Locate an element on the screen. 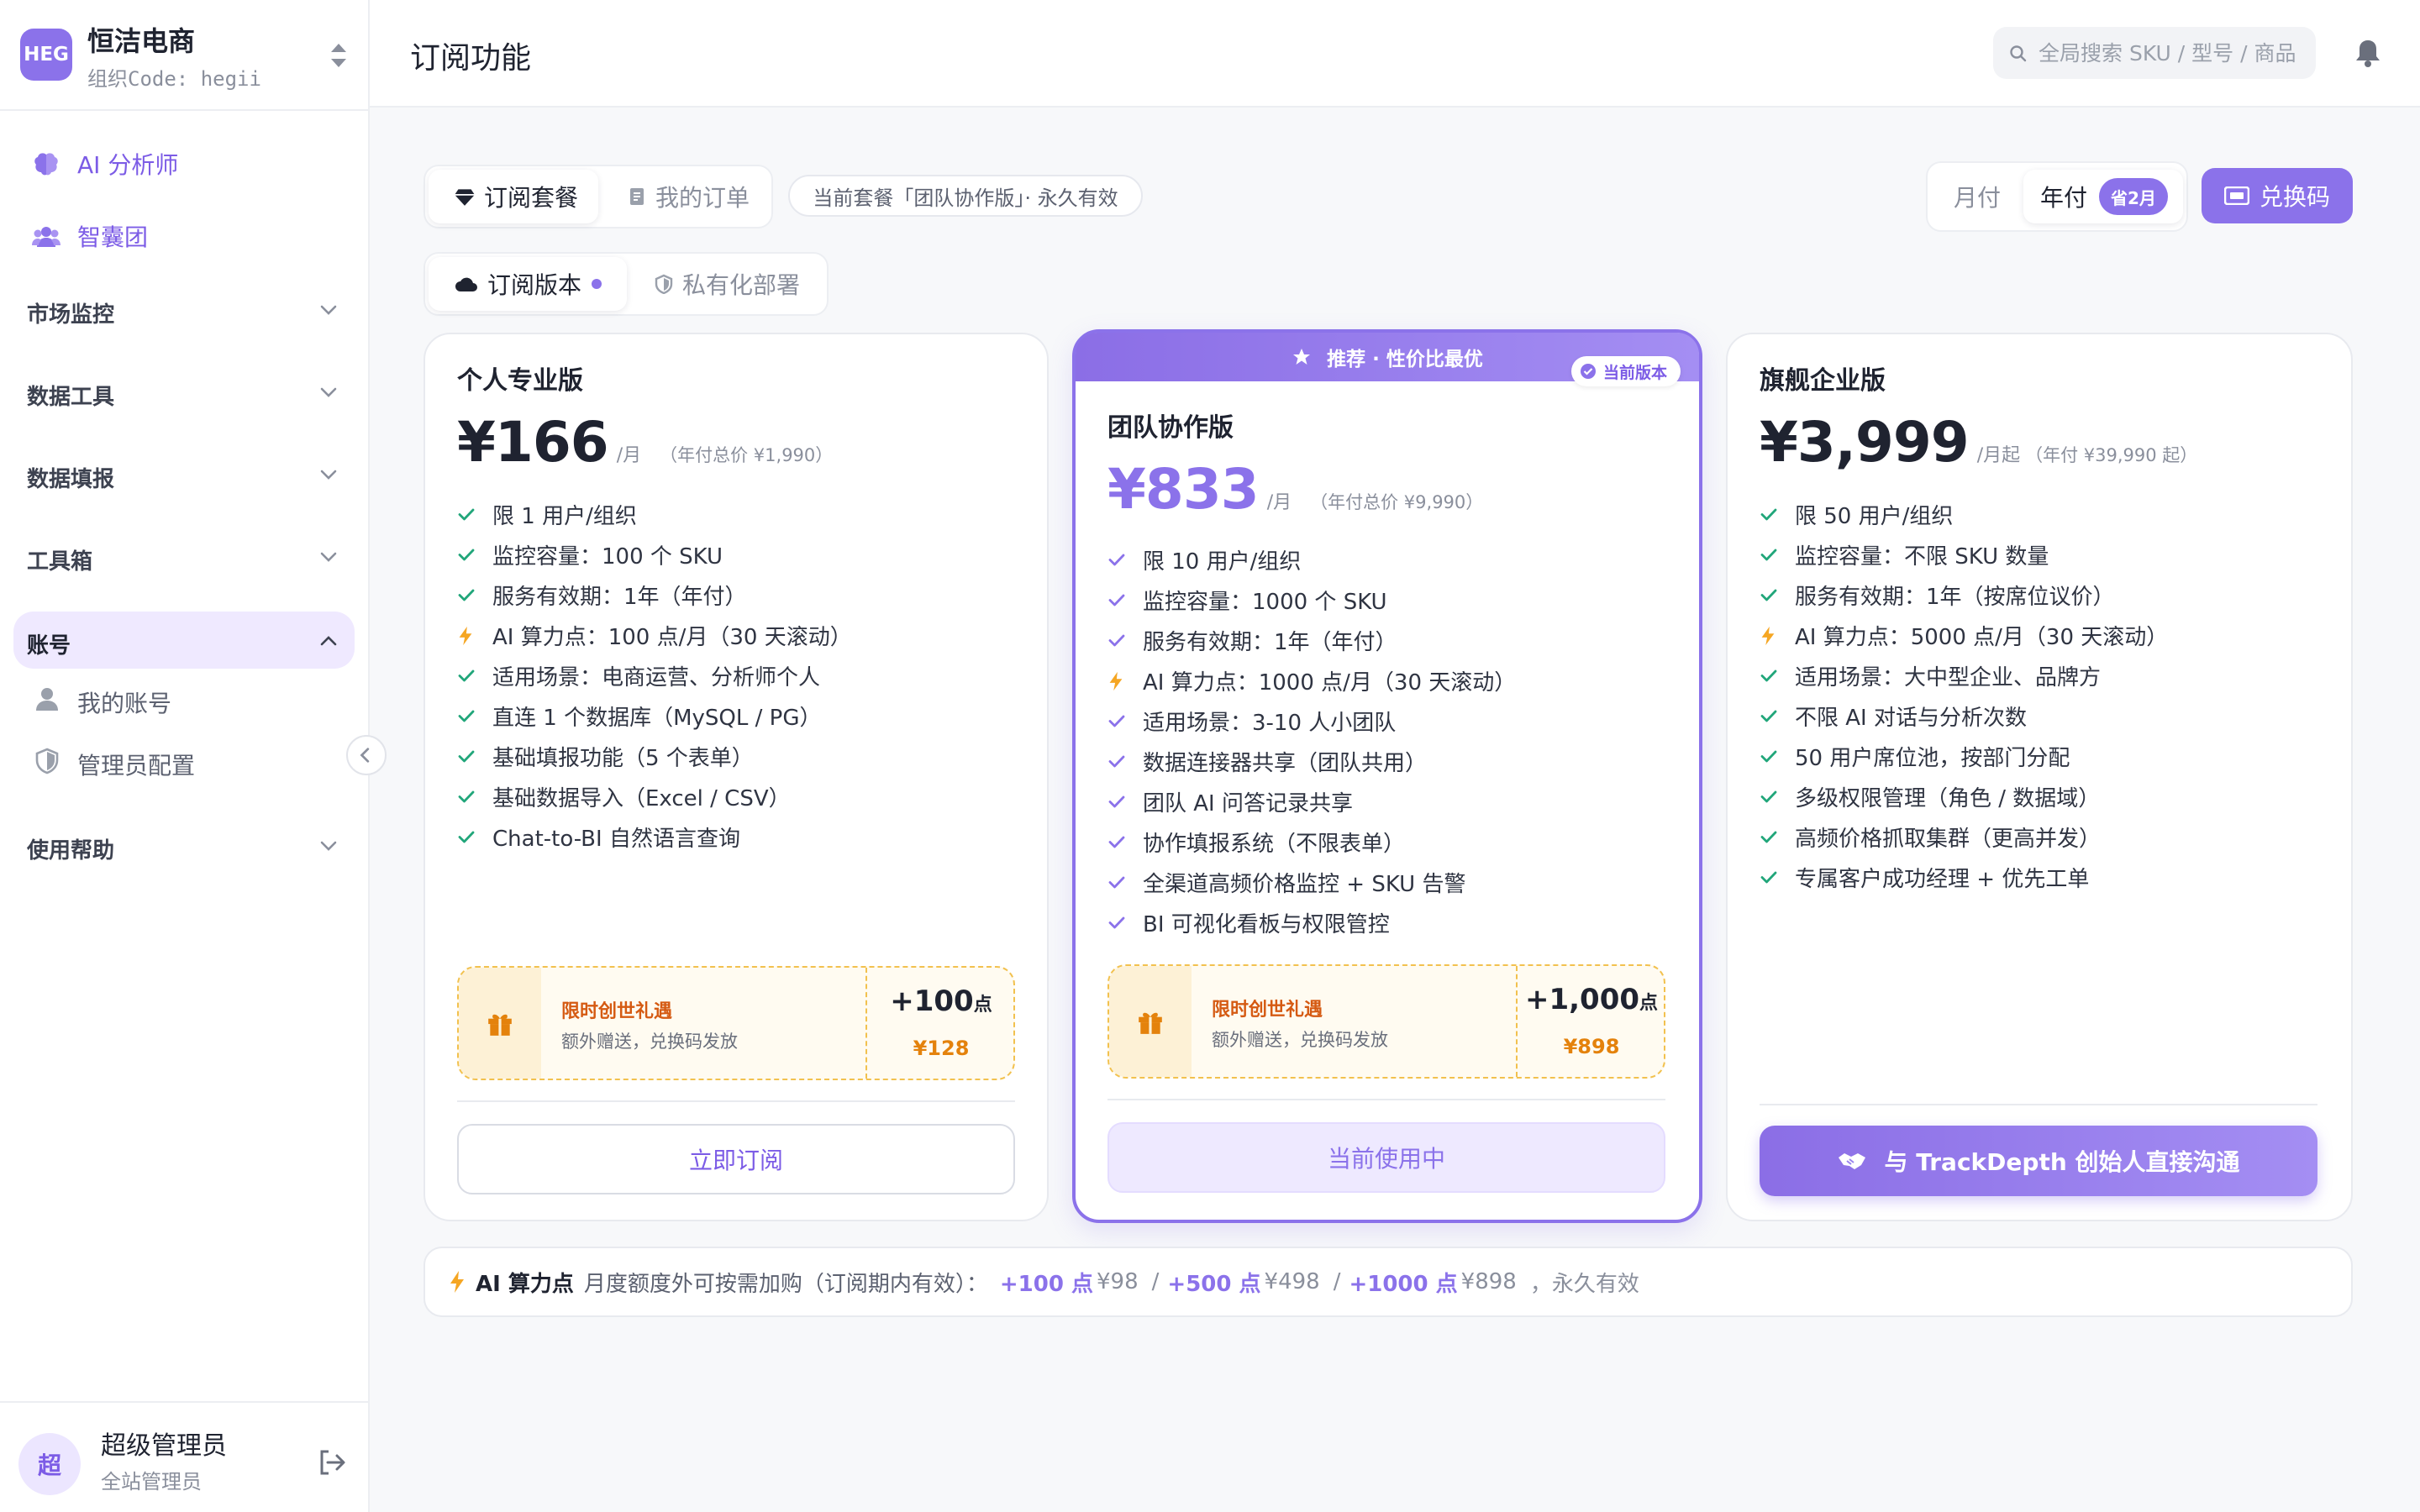 The width and height of the screenshot is (2420, 1512). plan-yearly-total: （年付总价 ¥9,990） is located at coordinates (1397, 502).